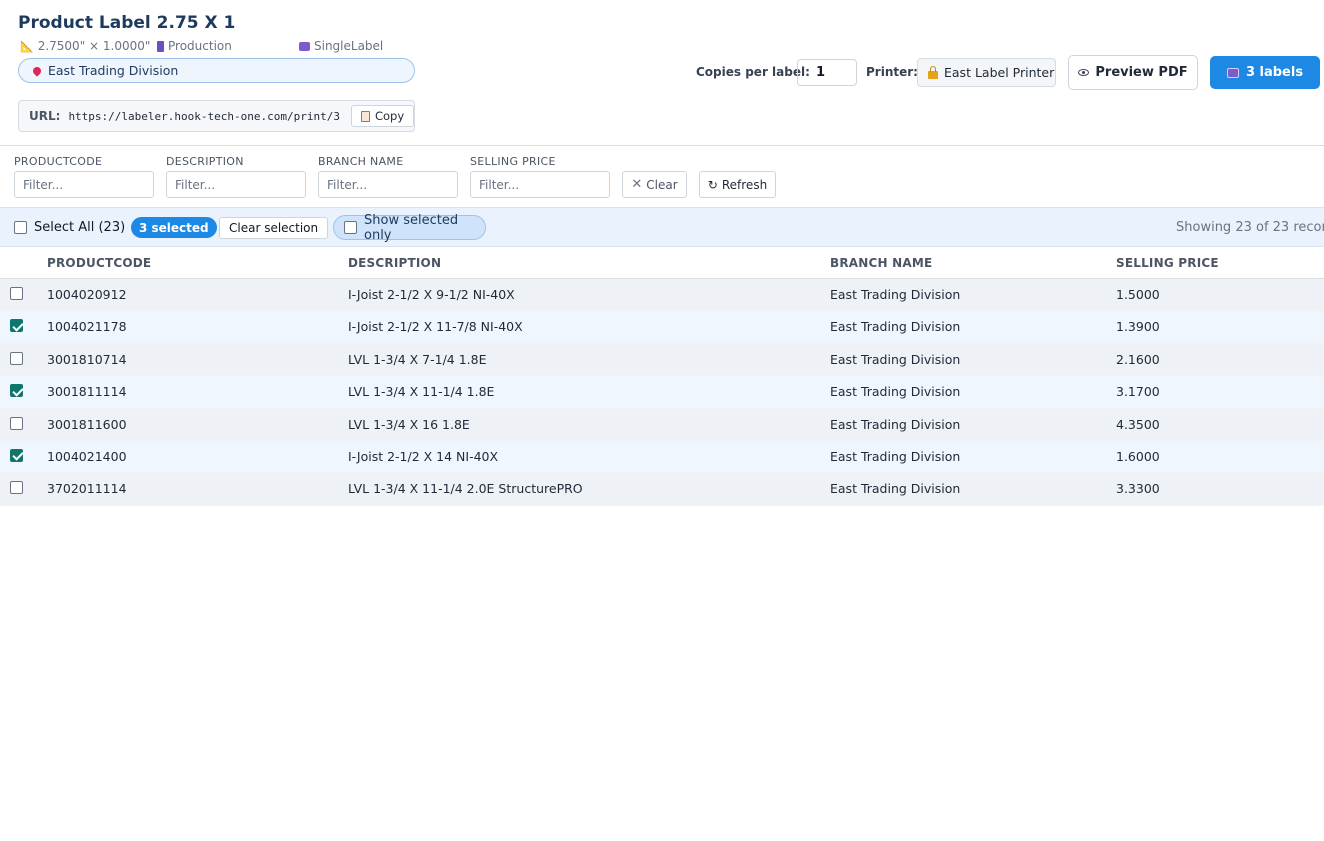  What do you see at coordinates (1274, 72) in the screenshot?
I see `print-label: 3 labels` at bounding box center [1274, 72].